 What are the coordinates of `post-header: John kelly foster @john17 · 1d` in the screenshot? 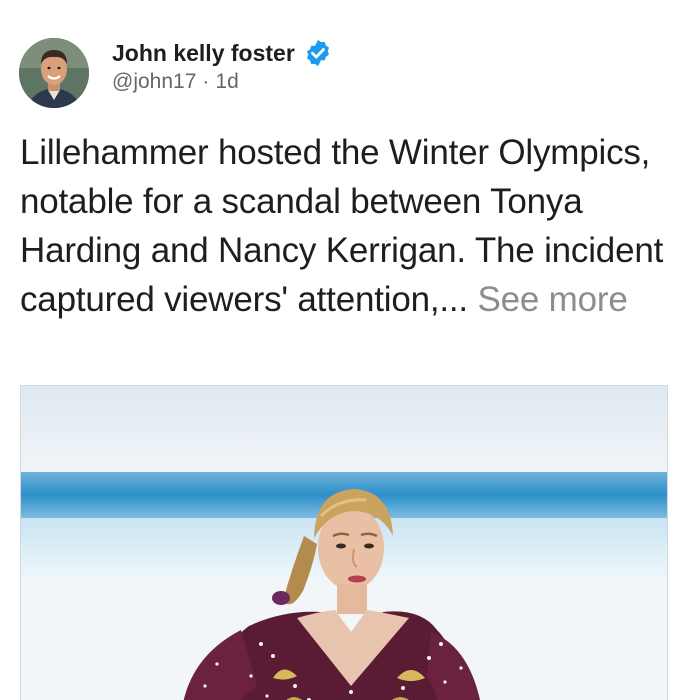 It's located at (222, 65).